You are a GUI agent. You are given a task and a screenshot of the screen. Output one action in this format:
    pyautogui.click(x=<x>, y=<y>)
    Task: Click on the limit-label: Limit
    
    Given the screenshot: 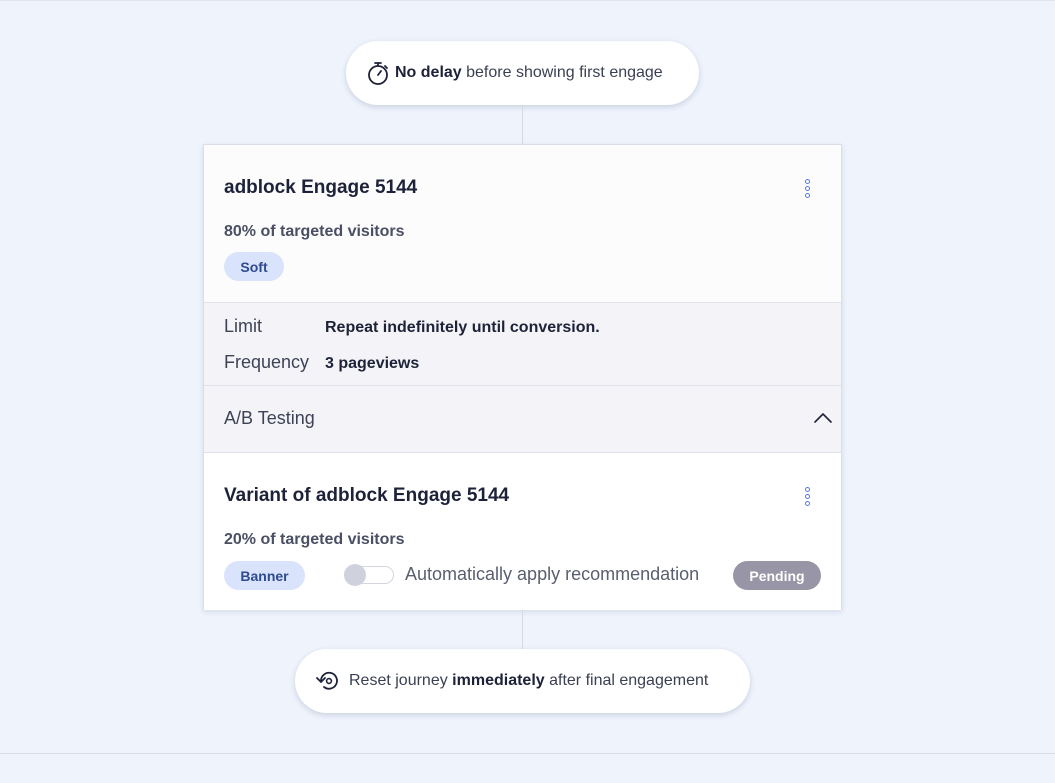 What is the action you would take?
    pyautogui.click(x=243, y=326)
    